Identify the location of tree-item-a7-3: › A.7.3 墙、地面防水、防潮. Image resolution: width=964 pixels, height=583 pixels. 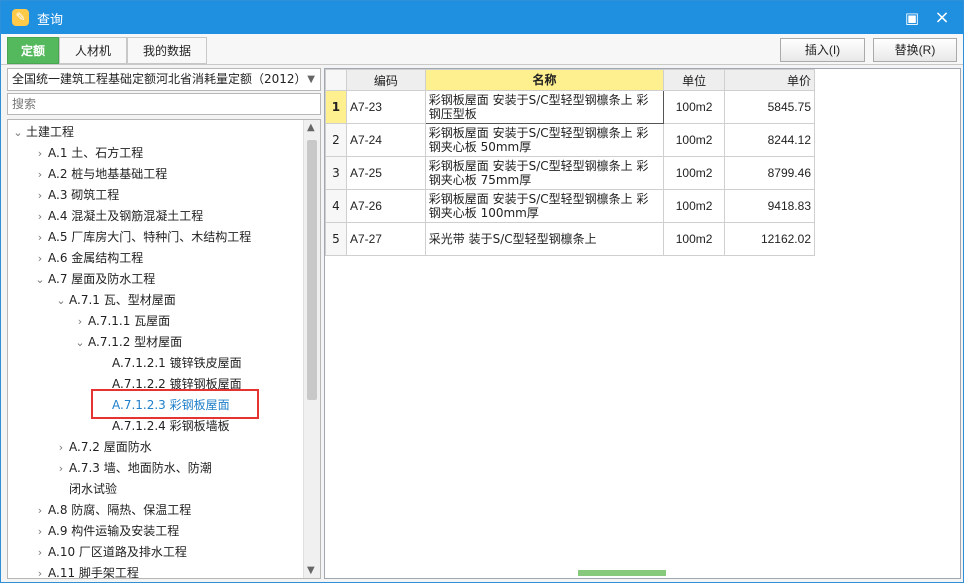
(132, 468).